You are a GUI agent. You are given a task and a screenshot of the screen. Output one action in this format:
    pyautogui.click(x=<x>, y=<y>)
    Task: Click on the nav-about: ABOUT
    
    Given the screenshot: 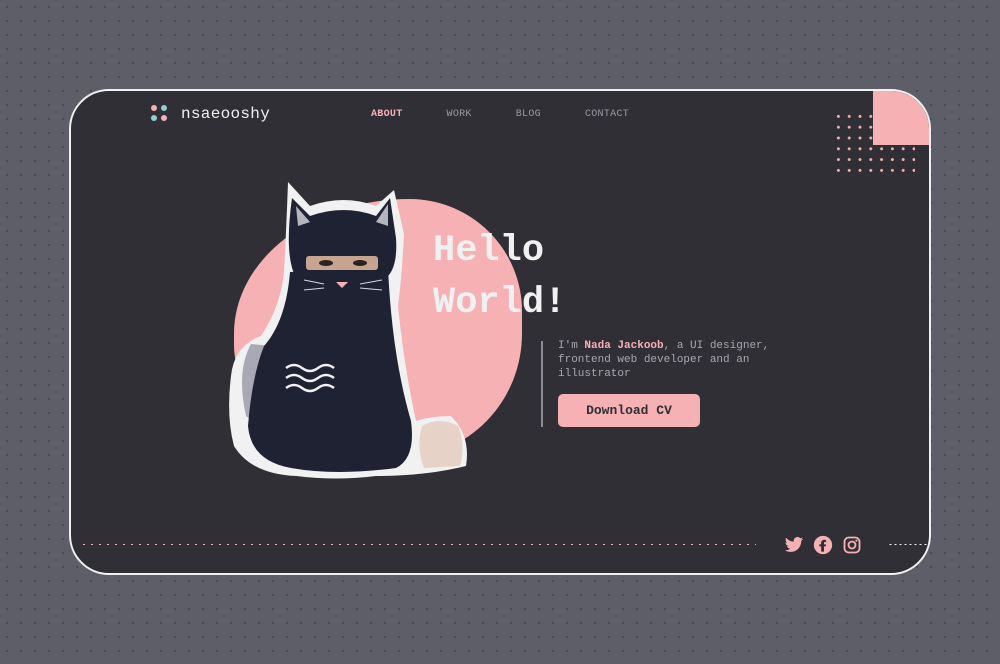 What is the action you would take?
    pyautogui.click(x=387, y=114)
    